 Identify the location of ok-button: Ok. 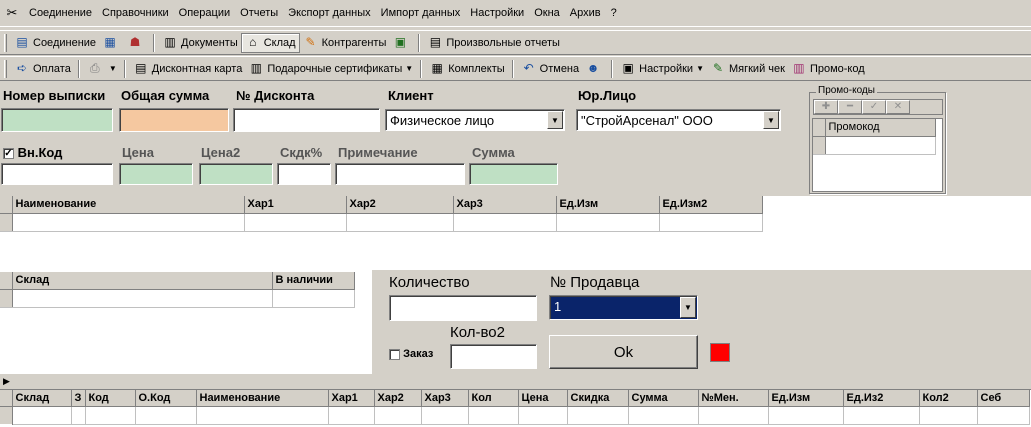
(623, 352).